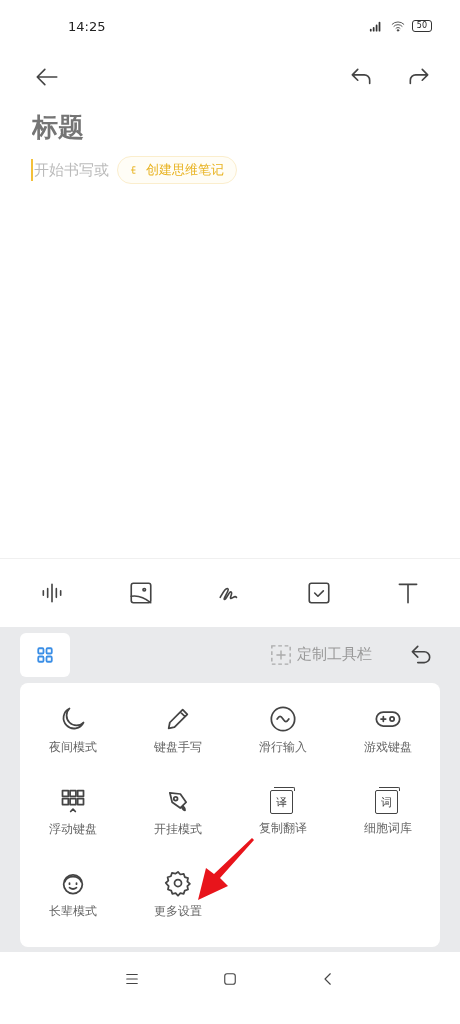 The height and width of the screenshot is (1024, 460). What do you see at coordinates (177, 746) in the screenshot?
I see `tool-item: 键盘手写` at bounding box center [177, 746].